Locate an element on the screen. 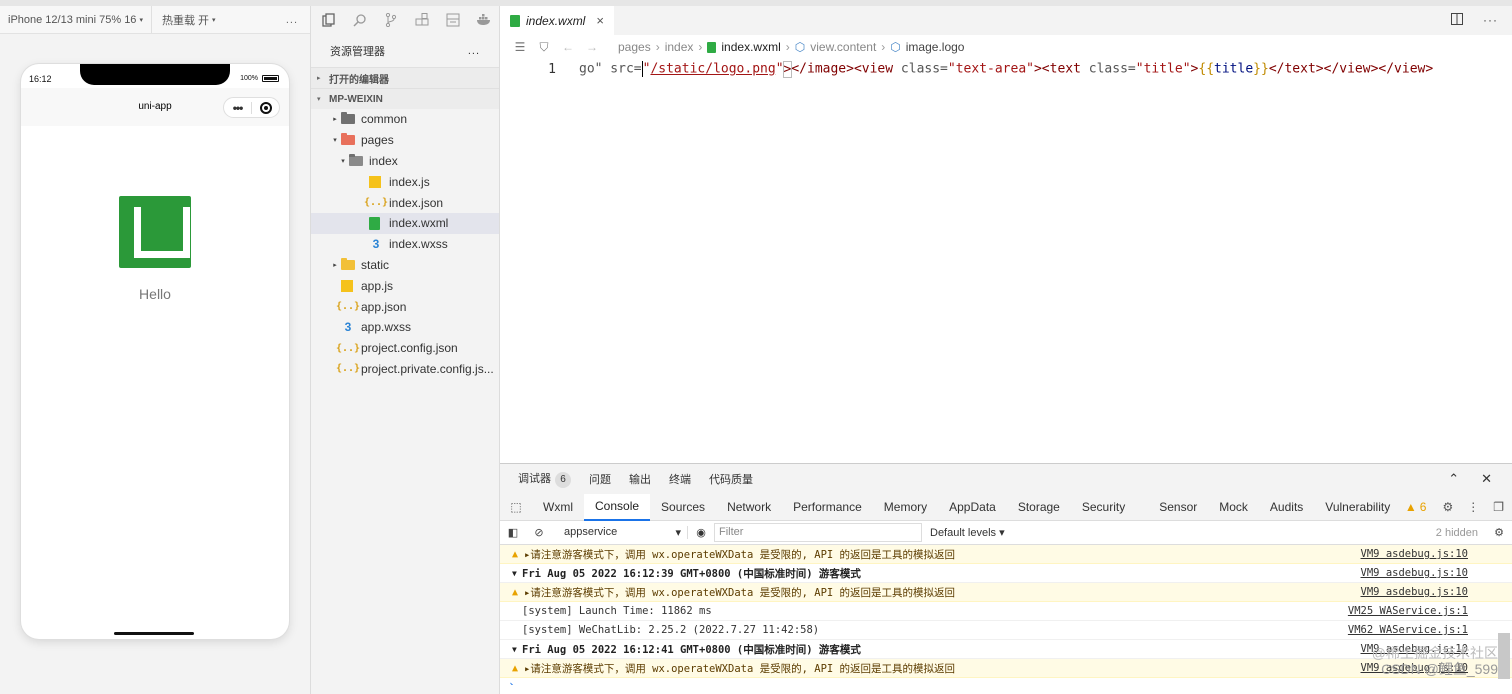  tree-item: index.js is located at coordinates (405, 181).